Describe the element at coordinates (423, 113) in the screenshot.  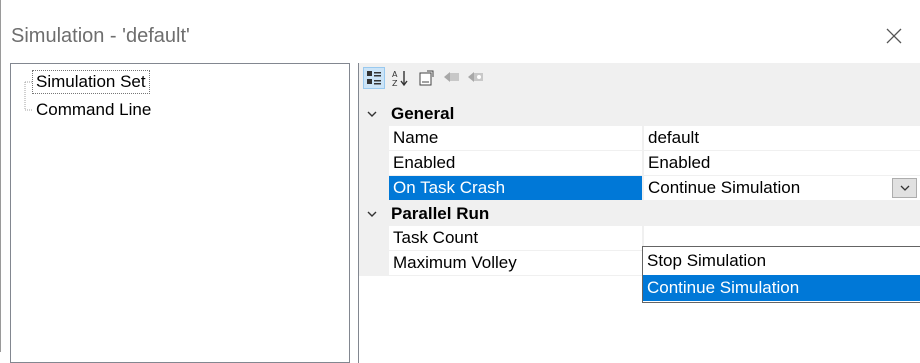
I see `category-label: General` at that location.